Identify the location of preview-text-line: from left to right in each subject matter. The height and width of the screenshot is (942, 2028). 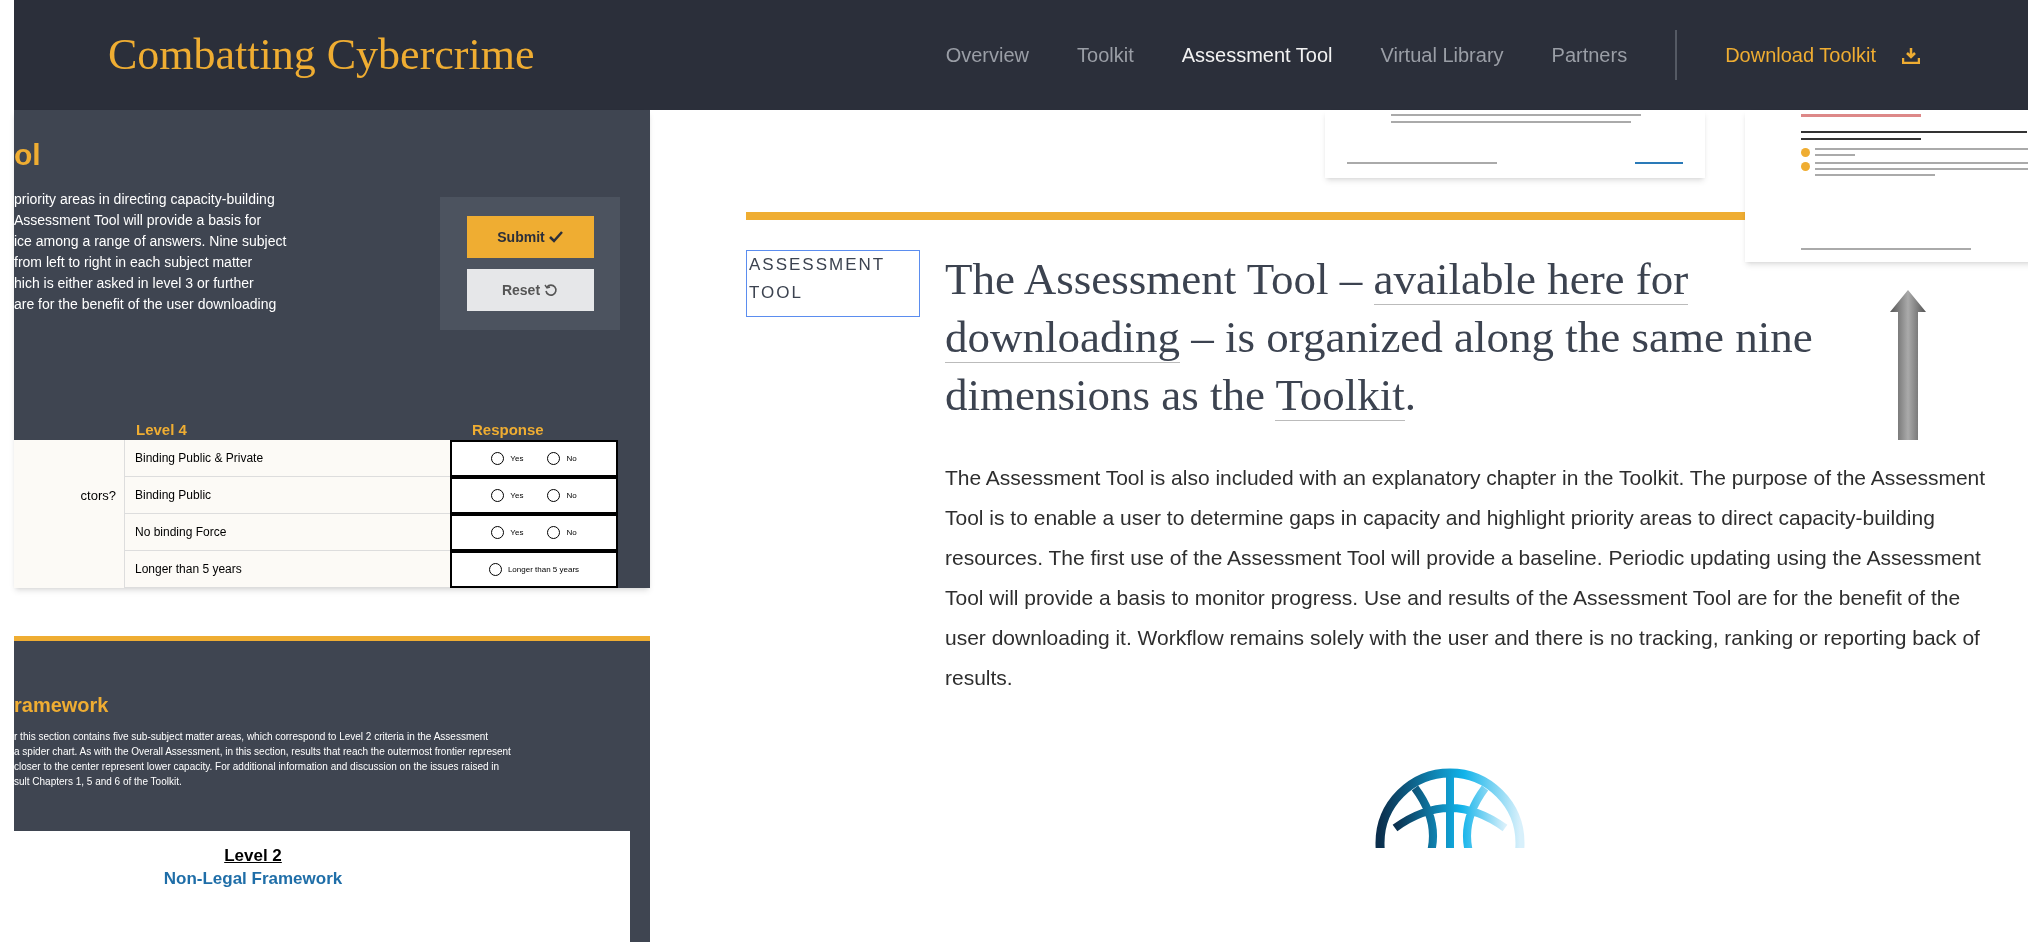
(134, 262).